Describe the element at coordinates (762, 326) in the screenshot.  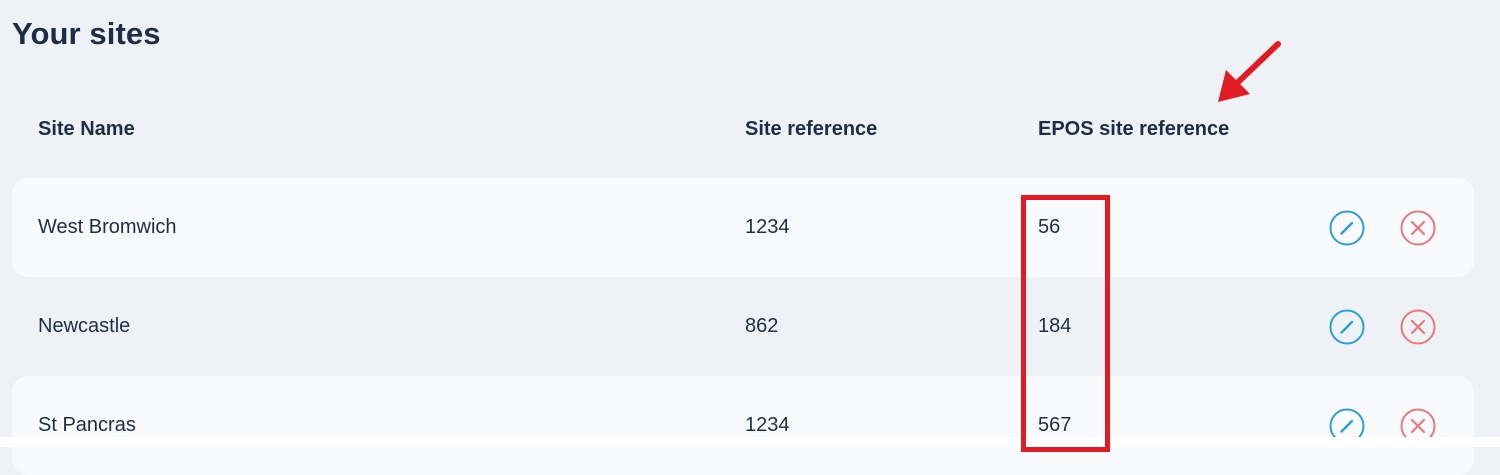
I see `site-reference-cell: 862` at that location.